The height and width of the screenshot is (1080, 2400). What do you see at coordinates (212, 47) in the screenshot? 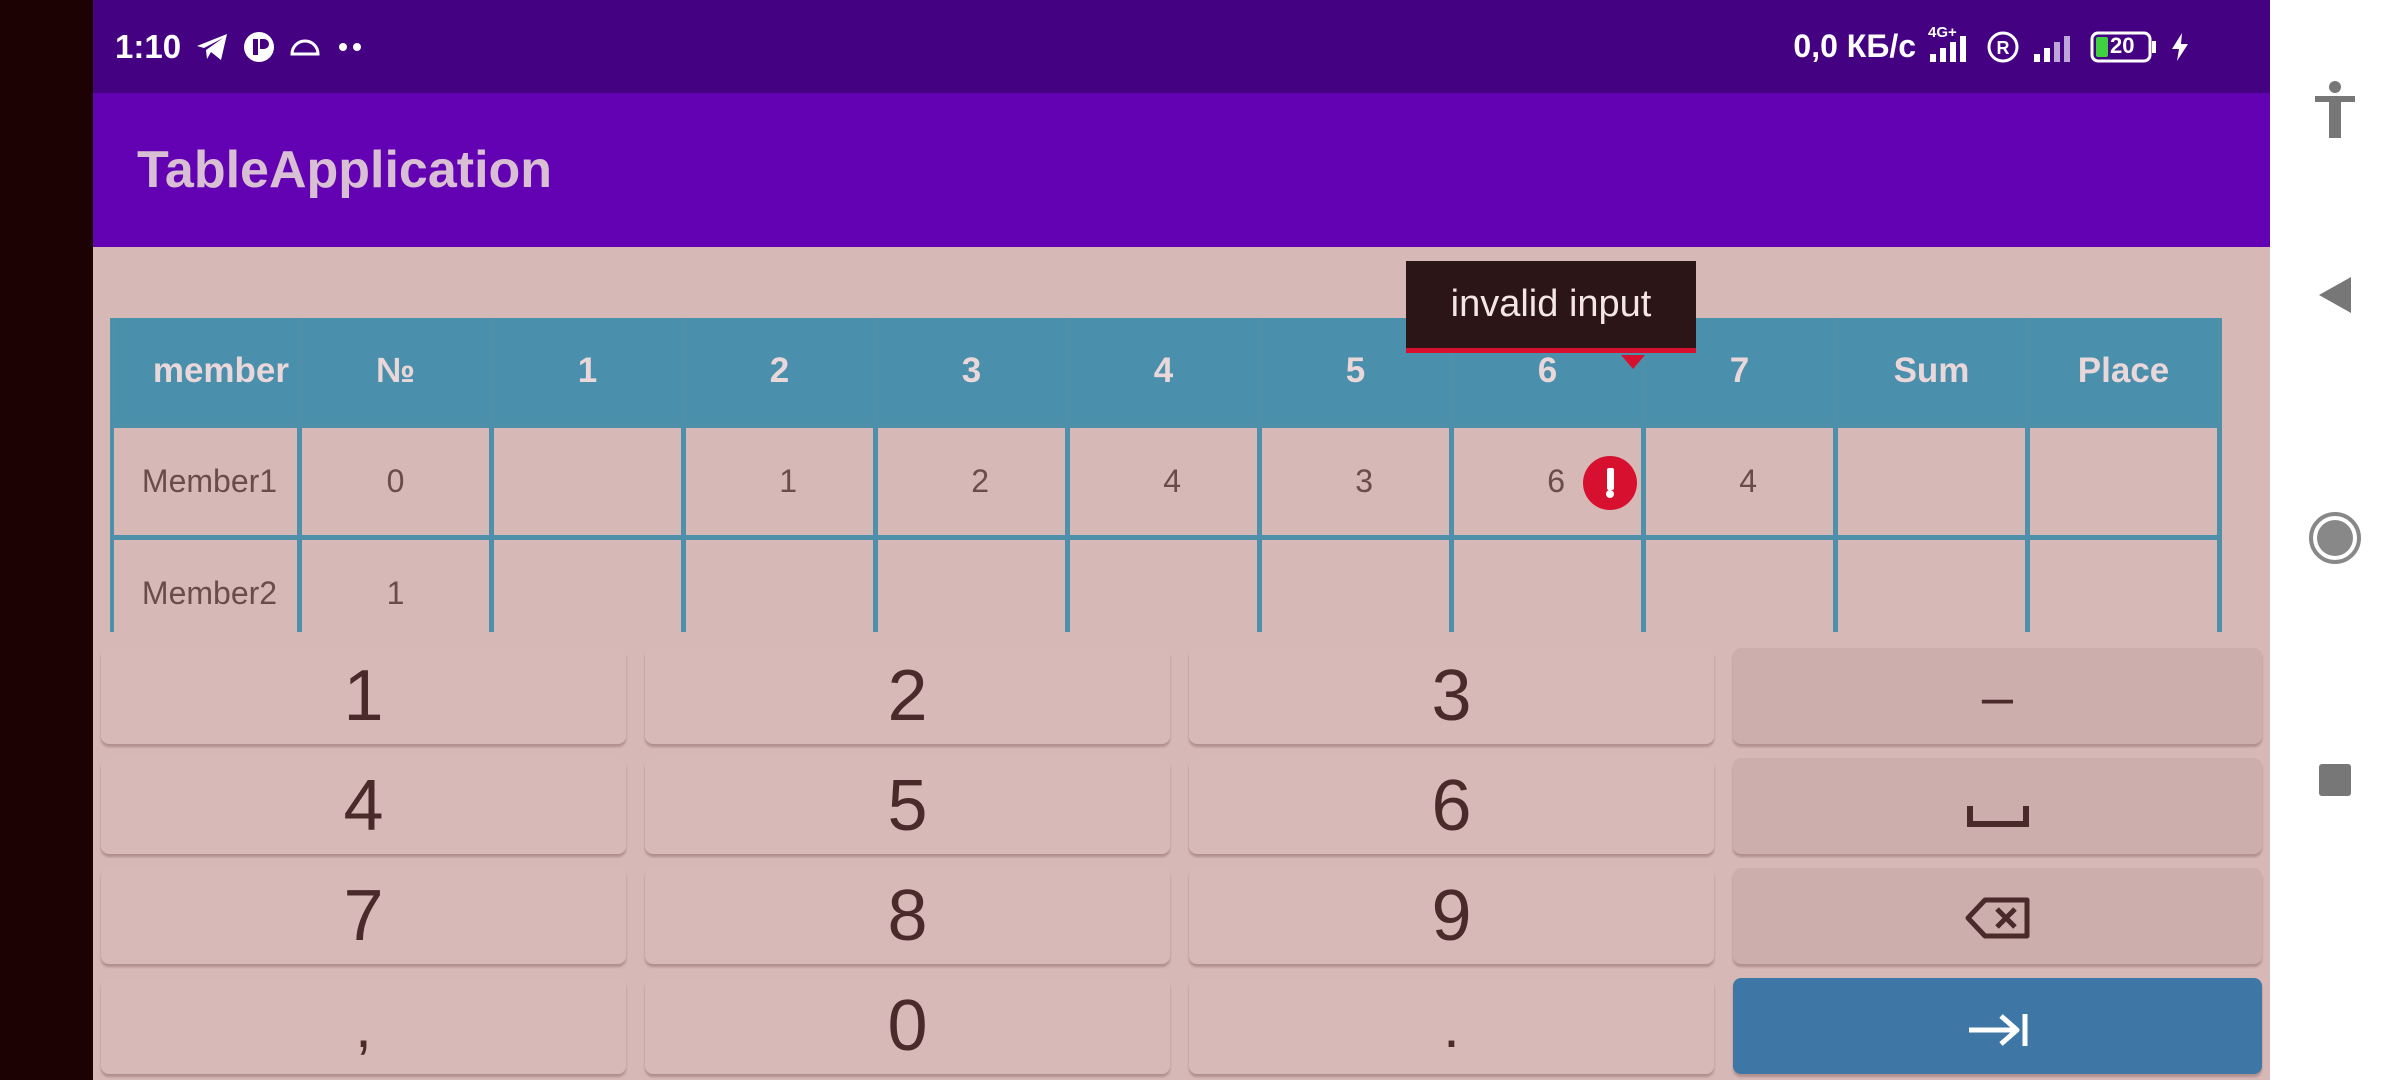
I see `telegram-icon` at bounding box center [212, 47].